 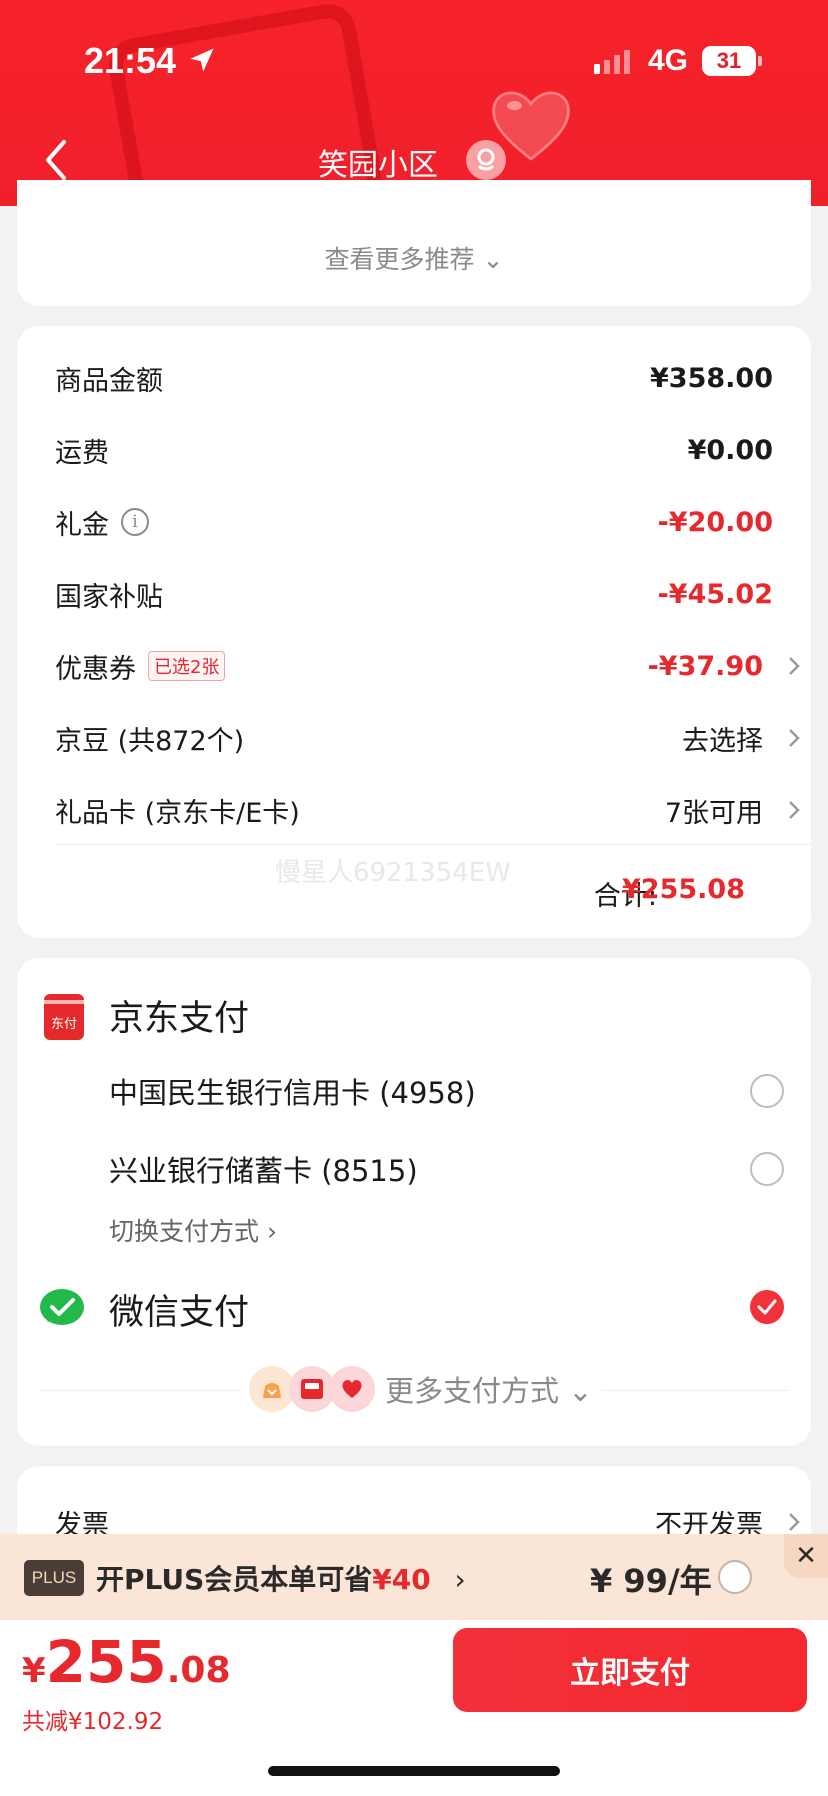 What do you see at coordinates (187, 666) in the screenshot?
I see `coupon-selected-tag: 已选2张` at bounding box center [187, 666].